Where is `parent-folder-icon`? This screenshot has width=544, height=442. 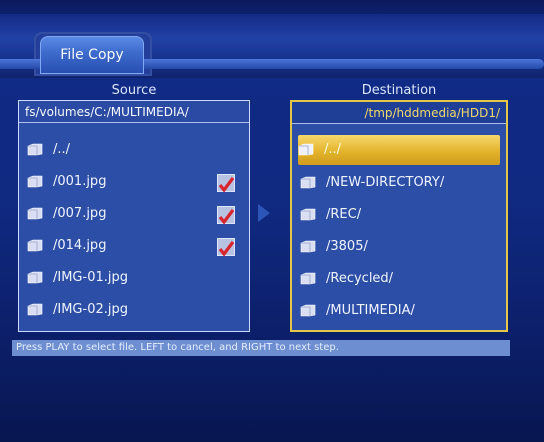
parent-folder-icon is located at coordinates (306, 149).